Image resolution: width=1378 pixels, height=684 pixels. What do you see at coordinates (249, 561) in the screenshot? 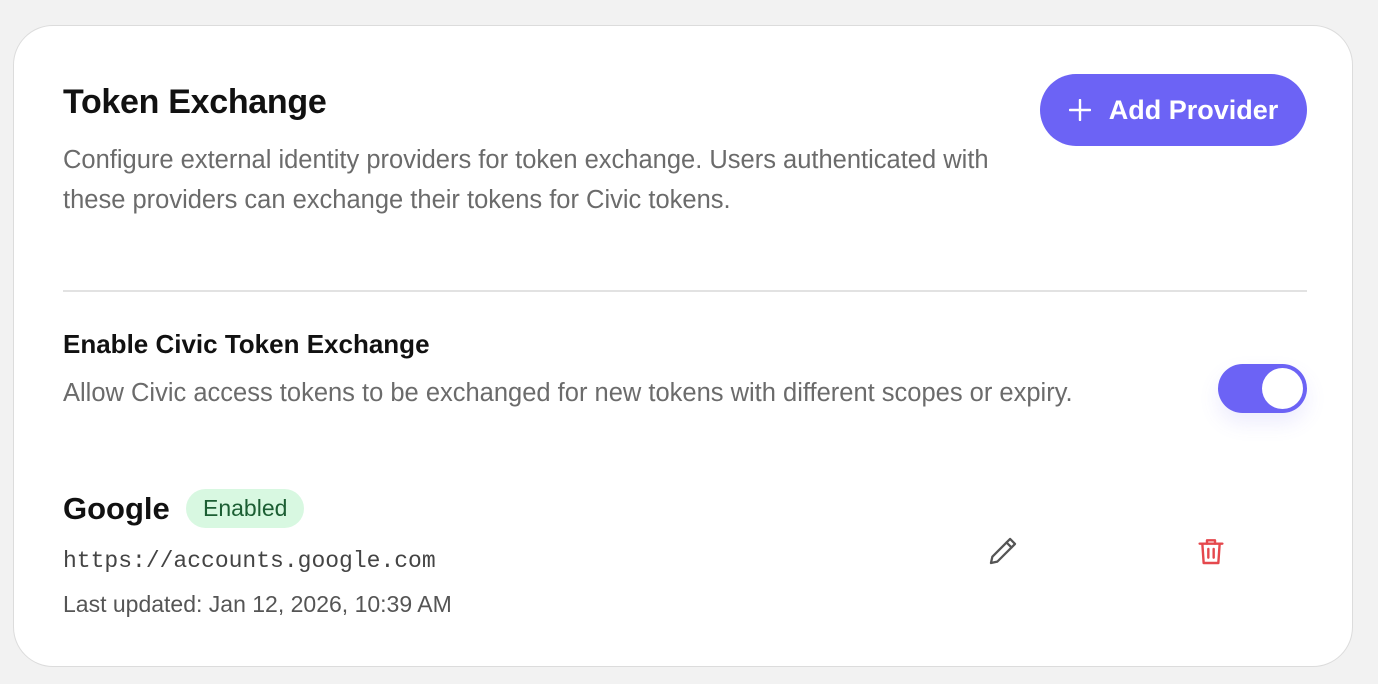
I see `provider-url: https://accounts.google.com` at bounding box center [249, 561].